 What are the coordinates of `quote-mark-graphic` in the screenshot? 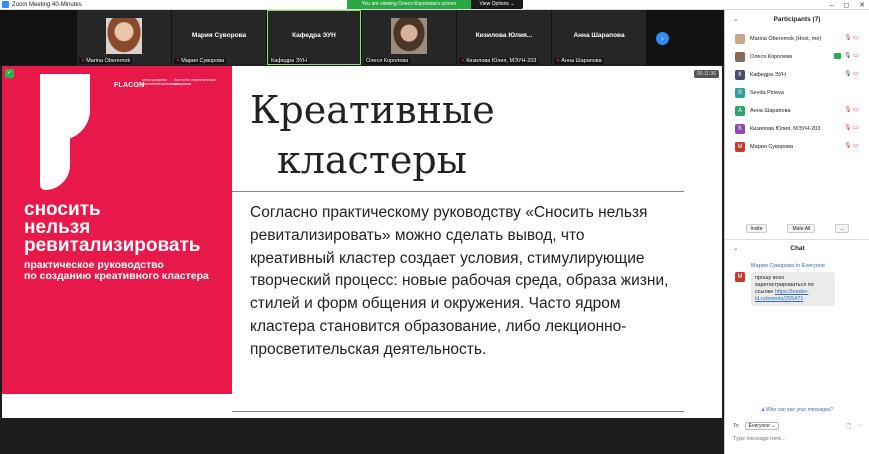 It's located at (65, 107).